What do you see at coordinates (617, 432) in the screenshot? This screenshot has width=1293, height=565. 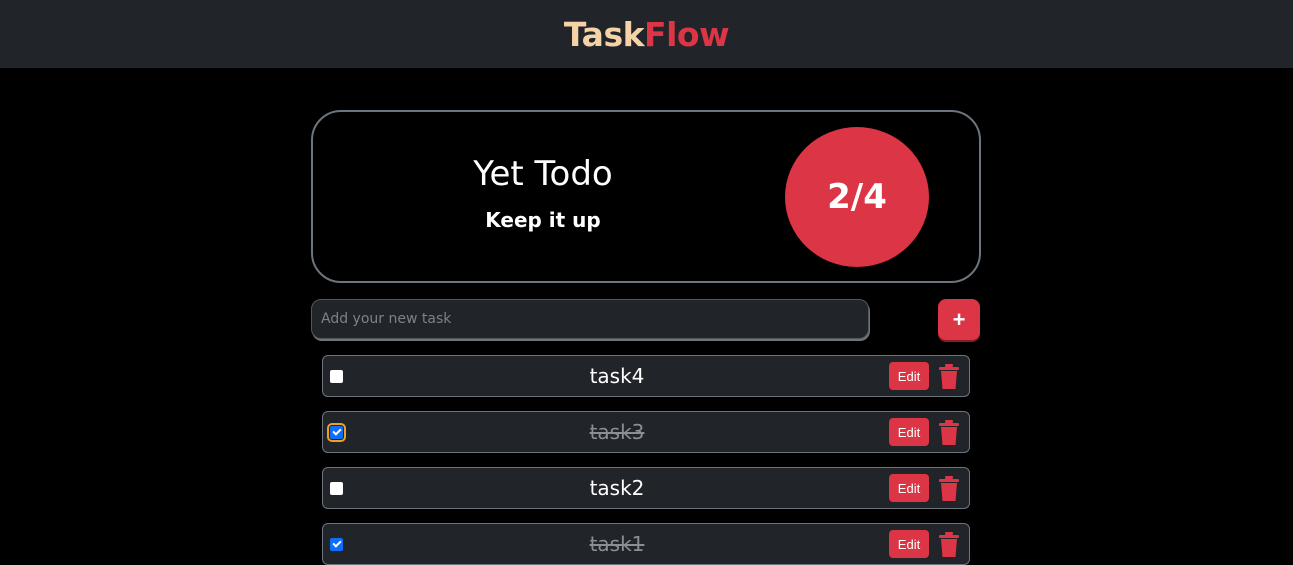 I see `task-name: task3` at bounding box center [617, 432].